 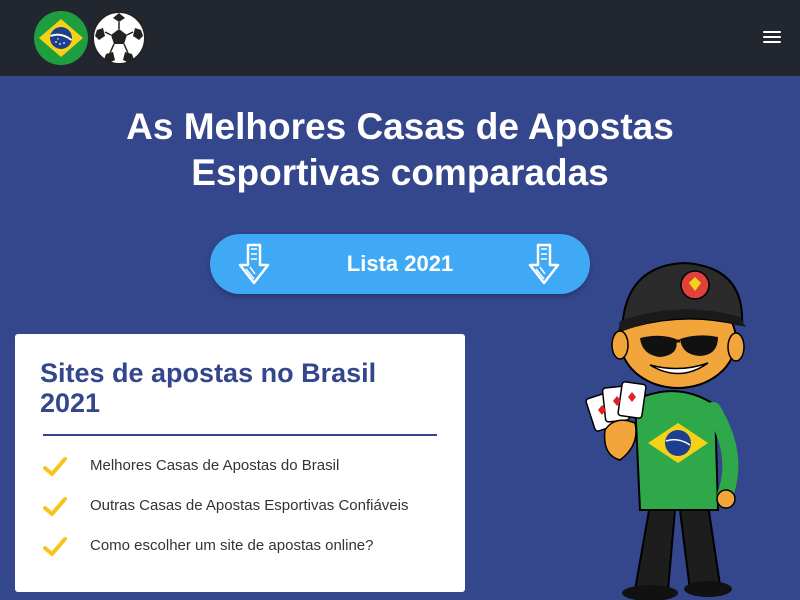 I want to click on top-navbar, so click(x=400, y=38).